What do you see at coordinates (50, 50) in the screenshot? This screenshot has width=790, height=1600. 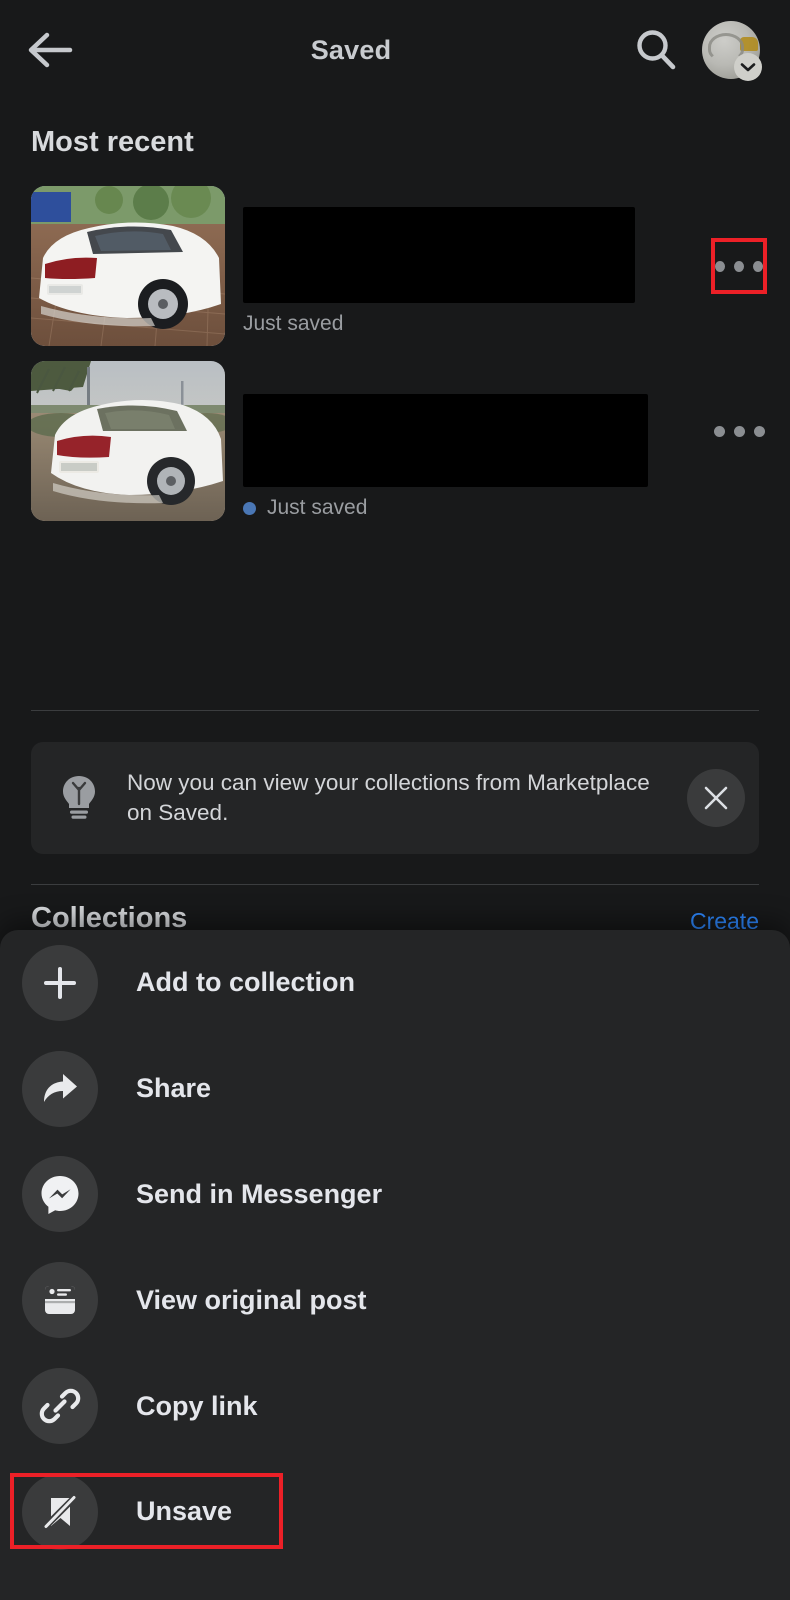 I see `back-arrow-icon` at bounding box center [50, 50].